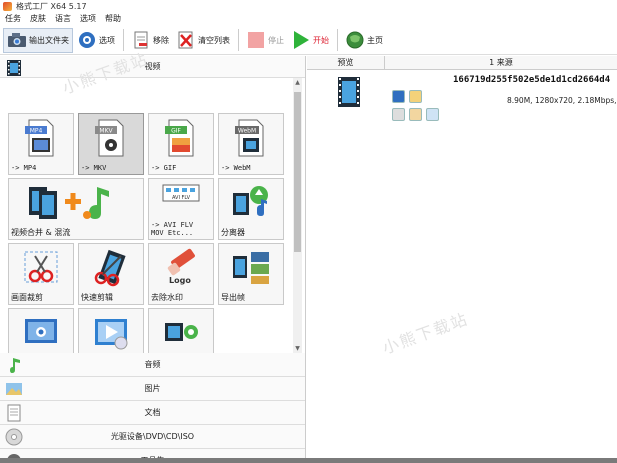  What do you see at coordinates (181, 268) in the screenshot?
I see `eraser-logo-icon: Logo` at bounding box center [181, 268].